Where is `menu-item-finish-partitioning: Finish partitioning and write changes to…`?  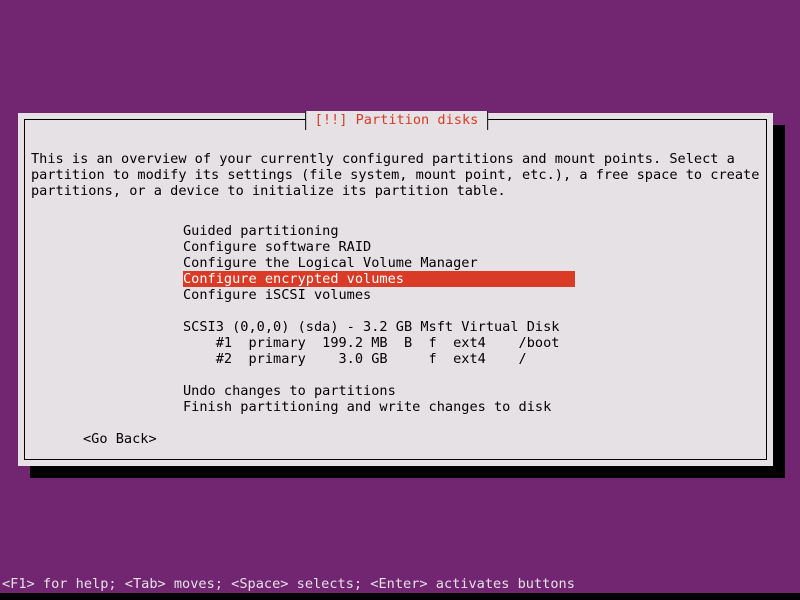
menu-item-finish-partitioning: Finish partitioning and write changes to… is located at coordinates (367, 407).